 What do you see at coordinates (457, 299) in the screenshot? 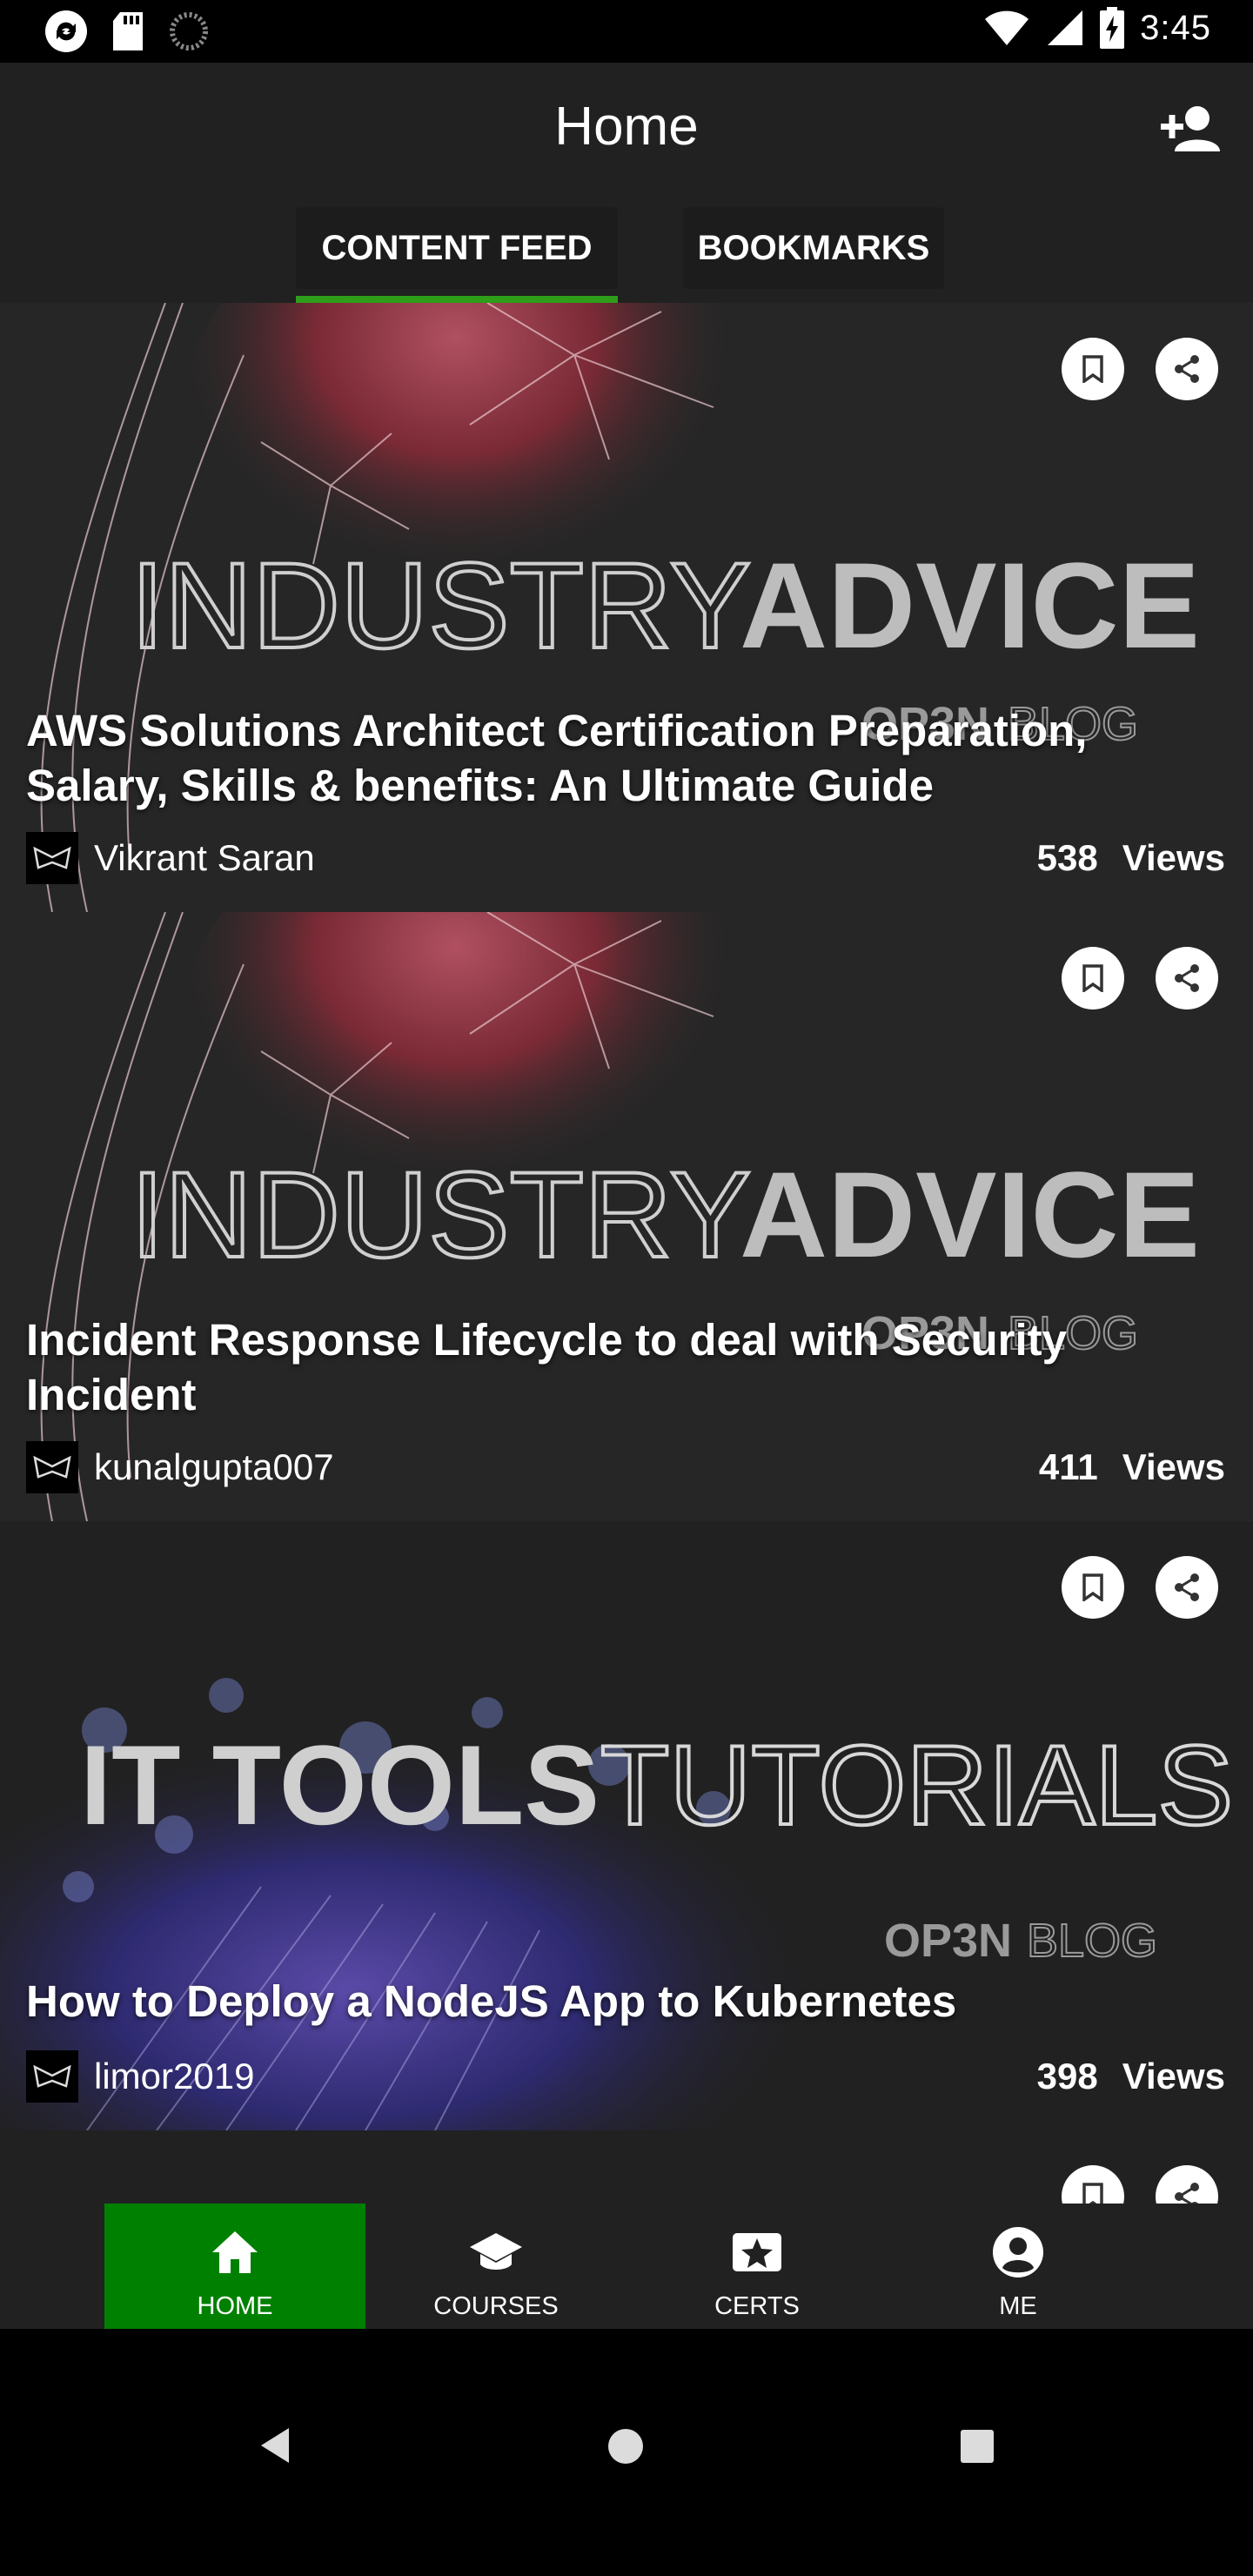
I see `tab-indicator` at bounding box center [457, 299].